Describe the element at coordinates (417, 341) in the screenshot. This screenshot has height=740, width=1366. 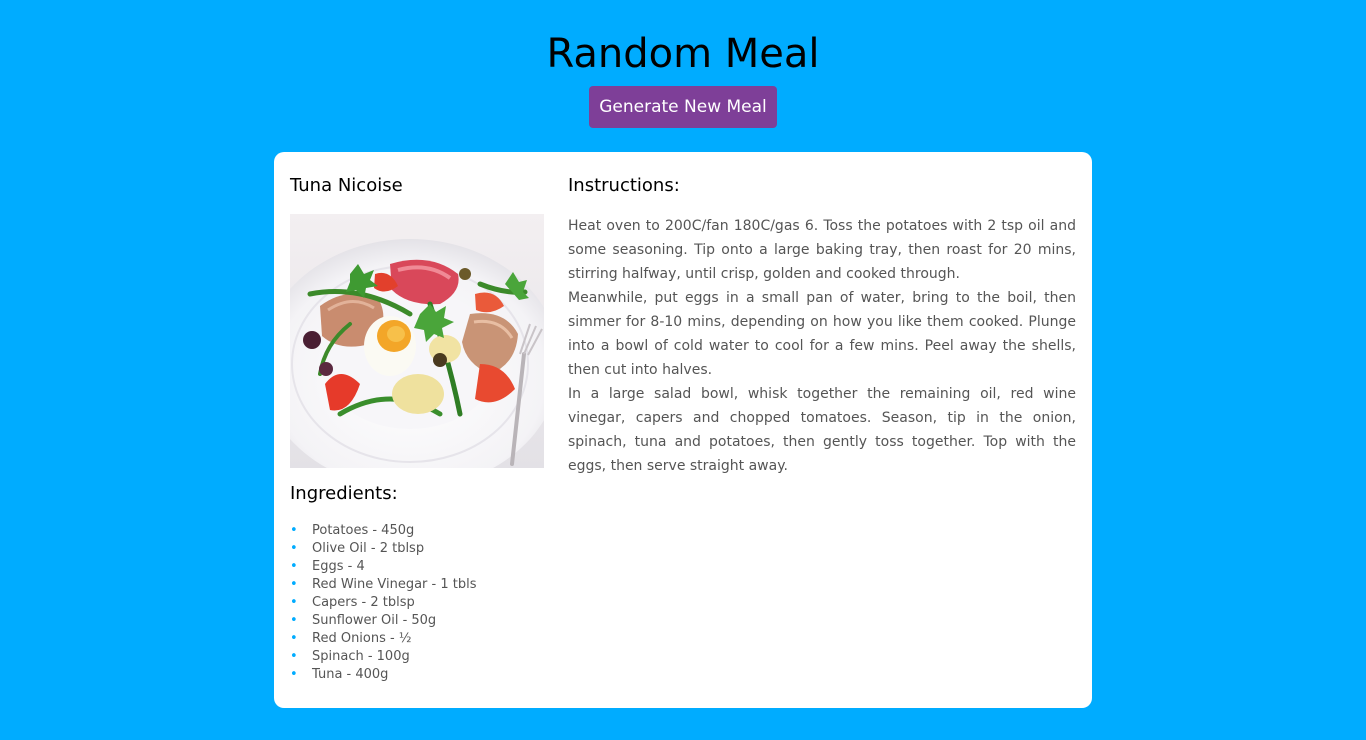
I see `meal-image` at that location.